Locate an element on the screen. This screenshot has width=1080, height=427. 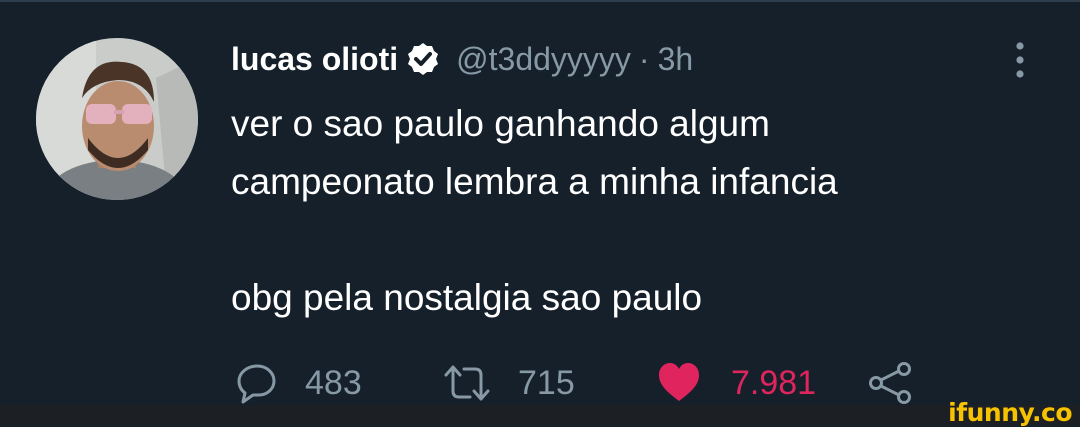
like-count: 7.981 is located at coordinates (774, 382).